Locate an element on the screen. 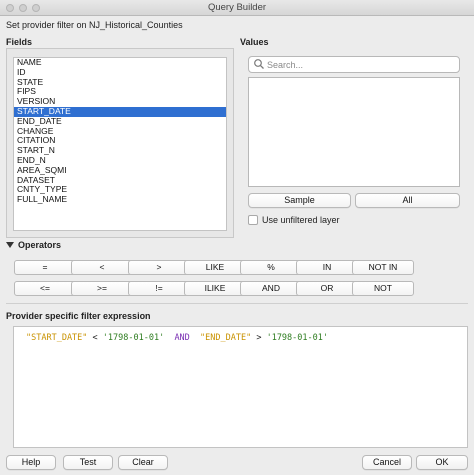  expression-operator-token: < is located at coordinates (95, 338).